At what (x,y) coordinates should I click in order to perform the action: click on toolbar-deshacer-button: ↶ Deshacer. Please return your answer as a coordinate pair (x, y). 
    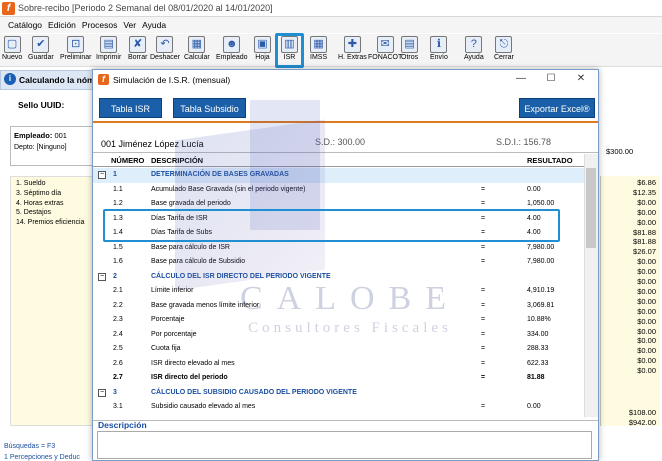
    Looking at the image, I should click on (165, 48).